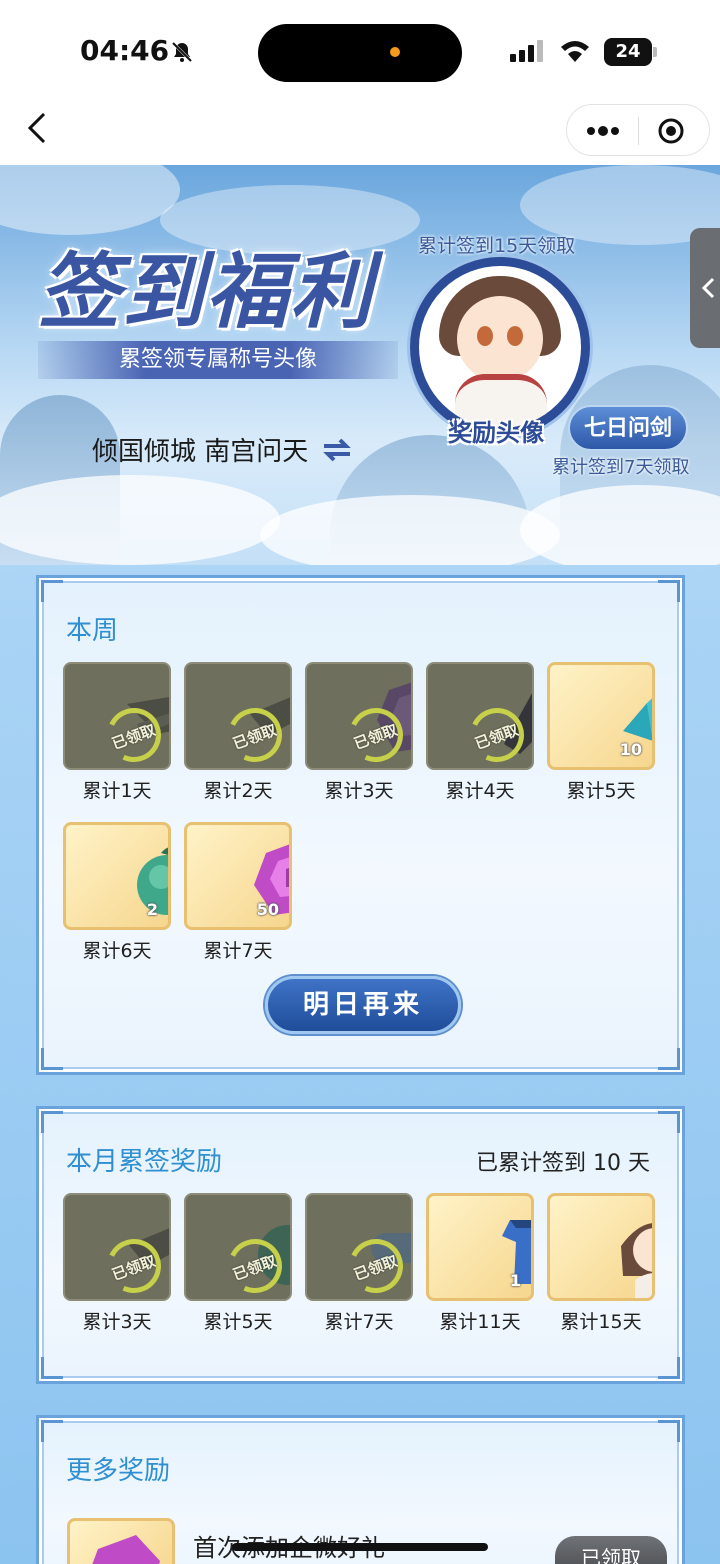  Describe the element at coordinates (395, 52) in the screenshot. I see `privacy-indicator` at that location.